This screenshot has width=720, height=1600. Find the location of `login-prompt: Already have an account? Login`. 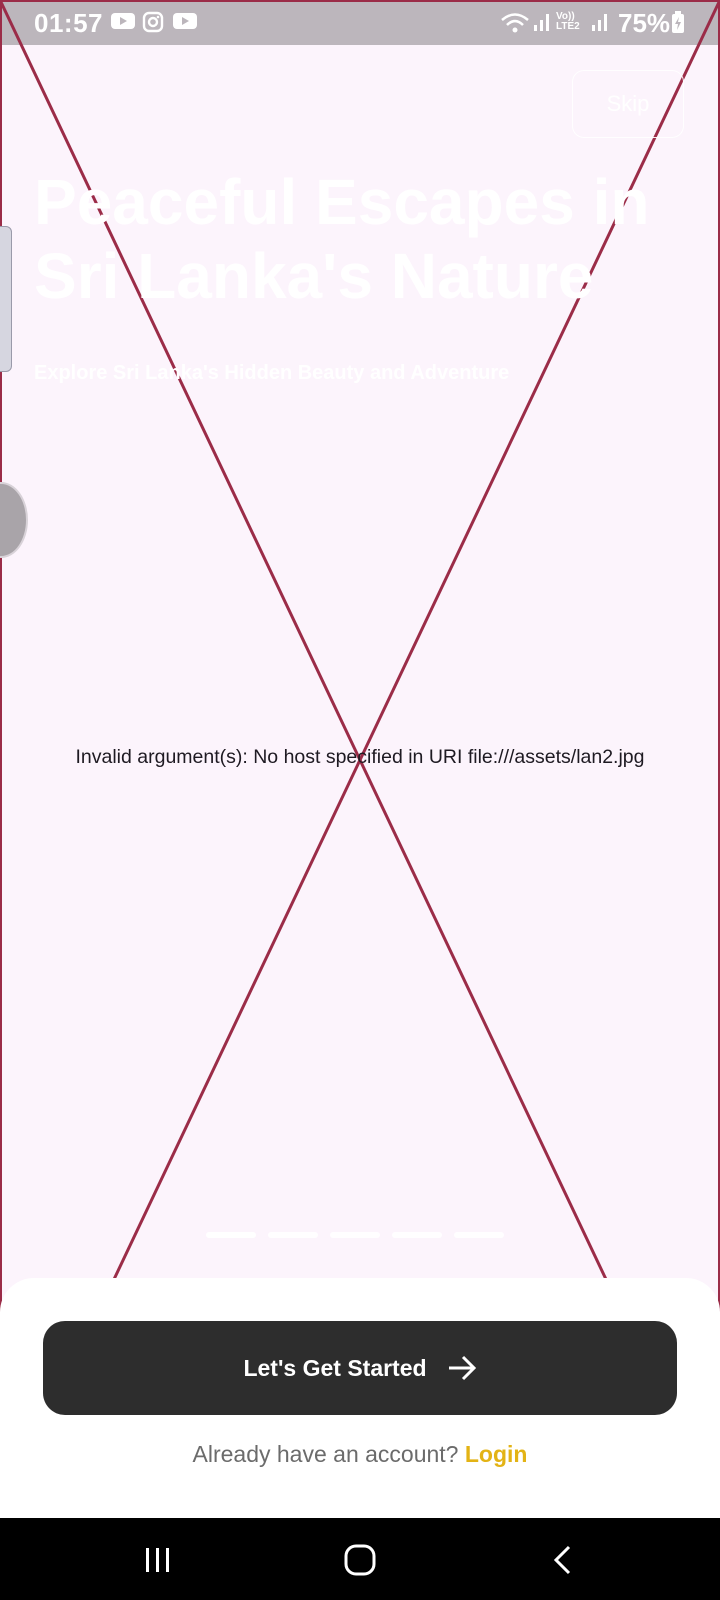

login-prompt: Already have an account? Login is located at coordinates (360, 1454).